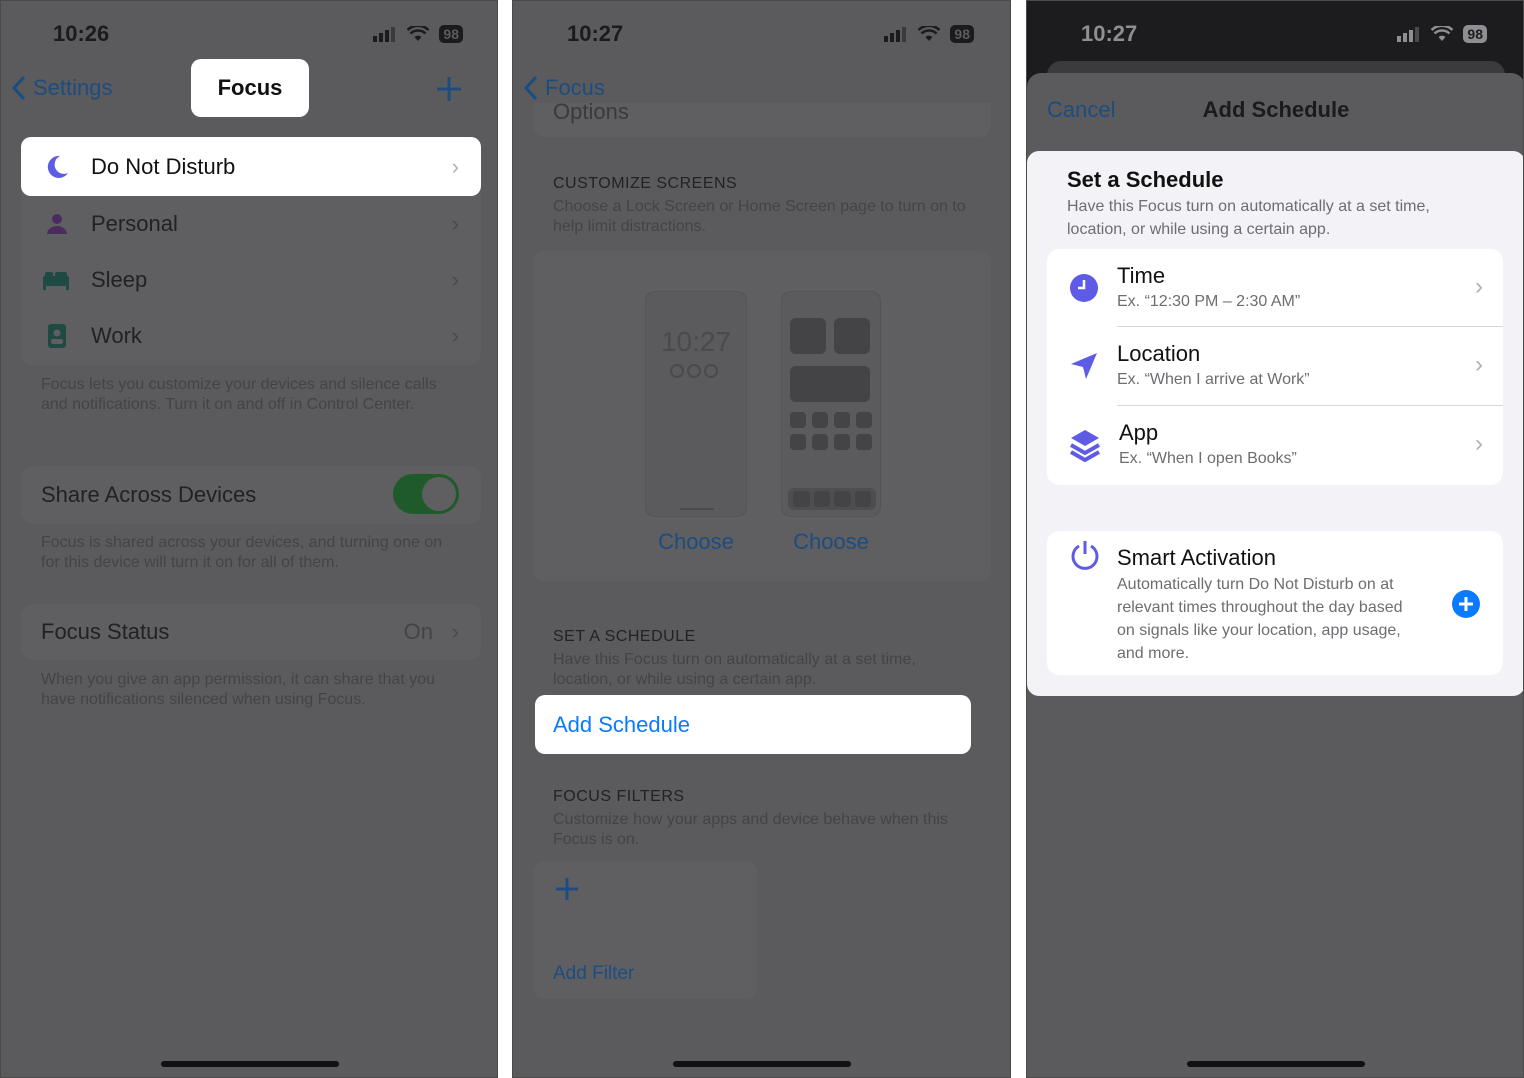 The height and width of the screenshot is (1078, 1524). What do you see at coordinates (57, 166) in the screenshot?
I see `moon-icon` at bounding box center [57, 166].